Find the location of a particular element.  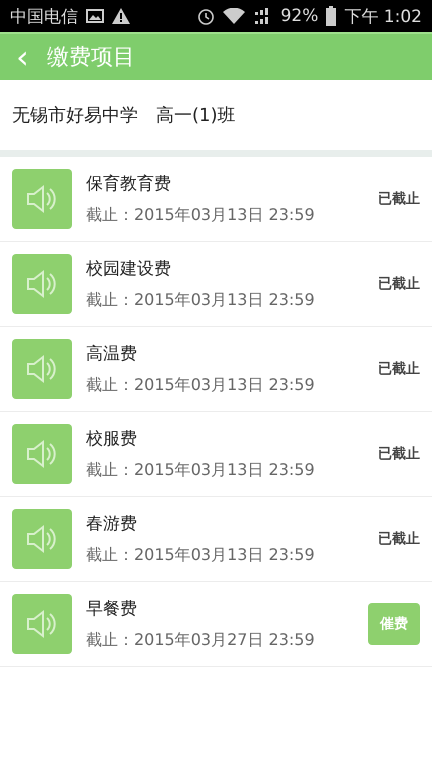

class-name: 无锡市好易中学 高一(1)班 is located at coordinates (124, 115).